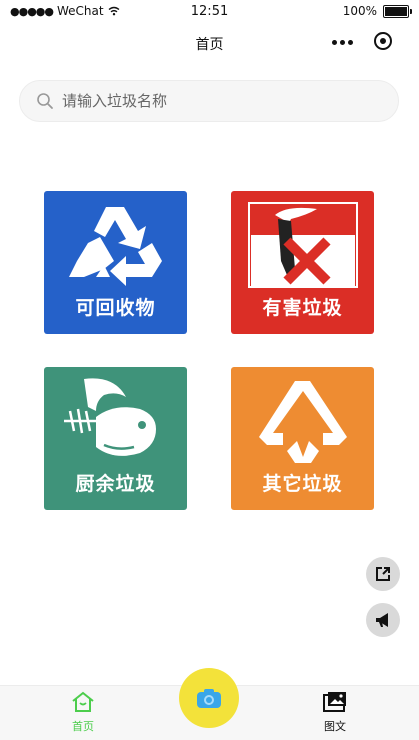 The width and height of the screenshot is (419, 740). Describe the element at coordinates (115, 484) in the screenshot. I see `category-label: 厨余垃圾` at that location.